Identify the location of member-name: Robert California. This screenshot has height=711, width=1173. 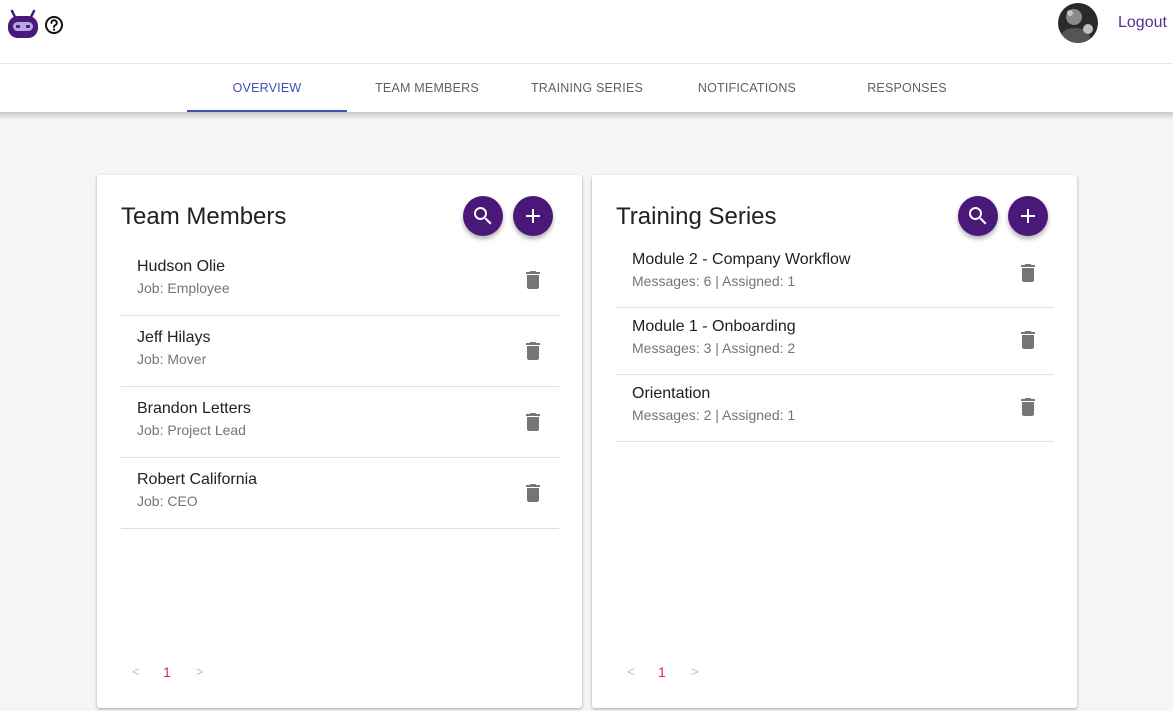
(197, 479).